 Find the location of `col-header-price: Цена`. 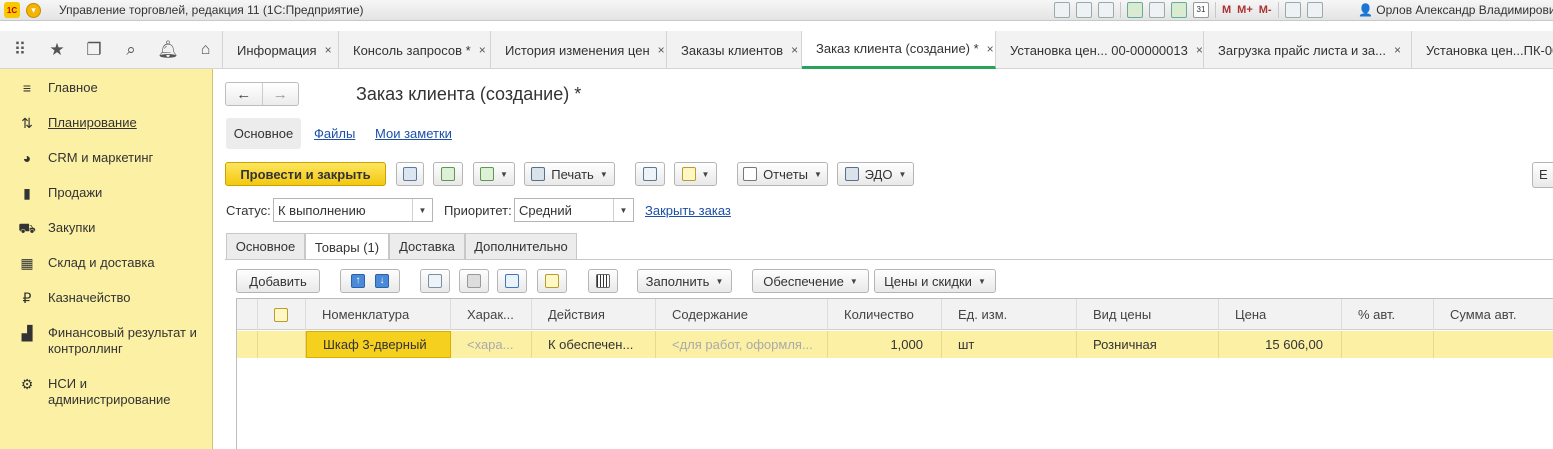

col-header-price: Цена is located at coordinates (1280, 314).